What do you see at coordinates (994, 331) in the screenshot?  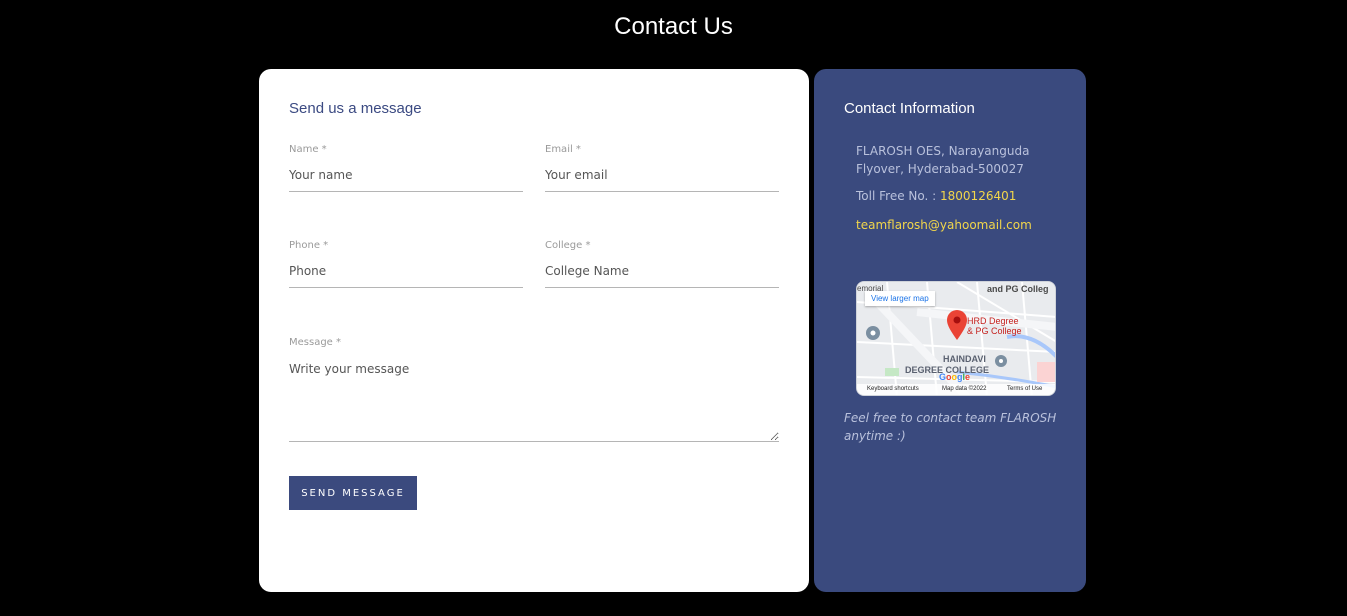 I see `map-place-name-2: & PG College` at bounding box center [994, 331].